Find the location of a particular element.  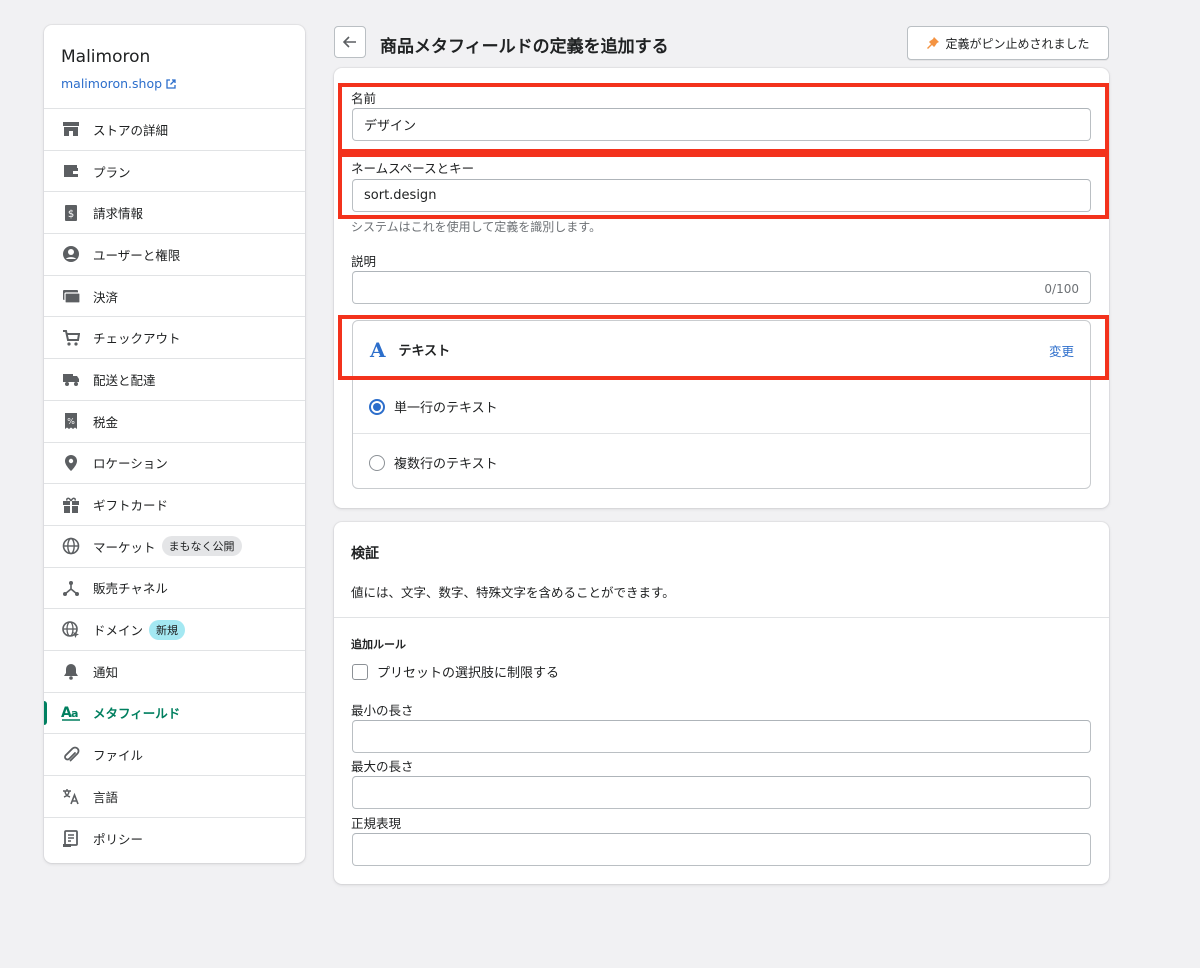

preset-choices-option: プリセットの選択肢に制限する is located at coordinates (455, 671).